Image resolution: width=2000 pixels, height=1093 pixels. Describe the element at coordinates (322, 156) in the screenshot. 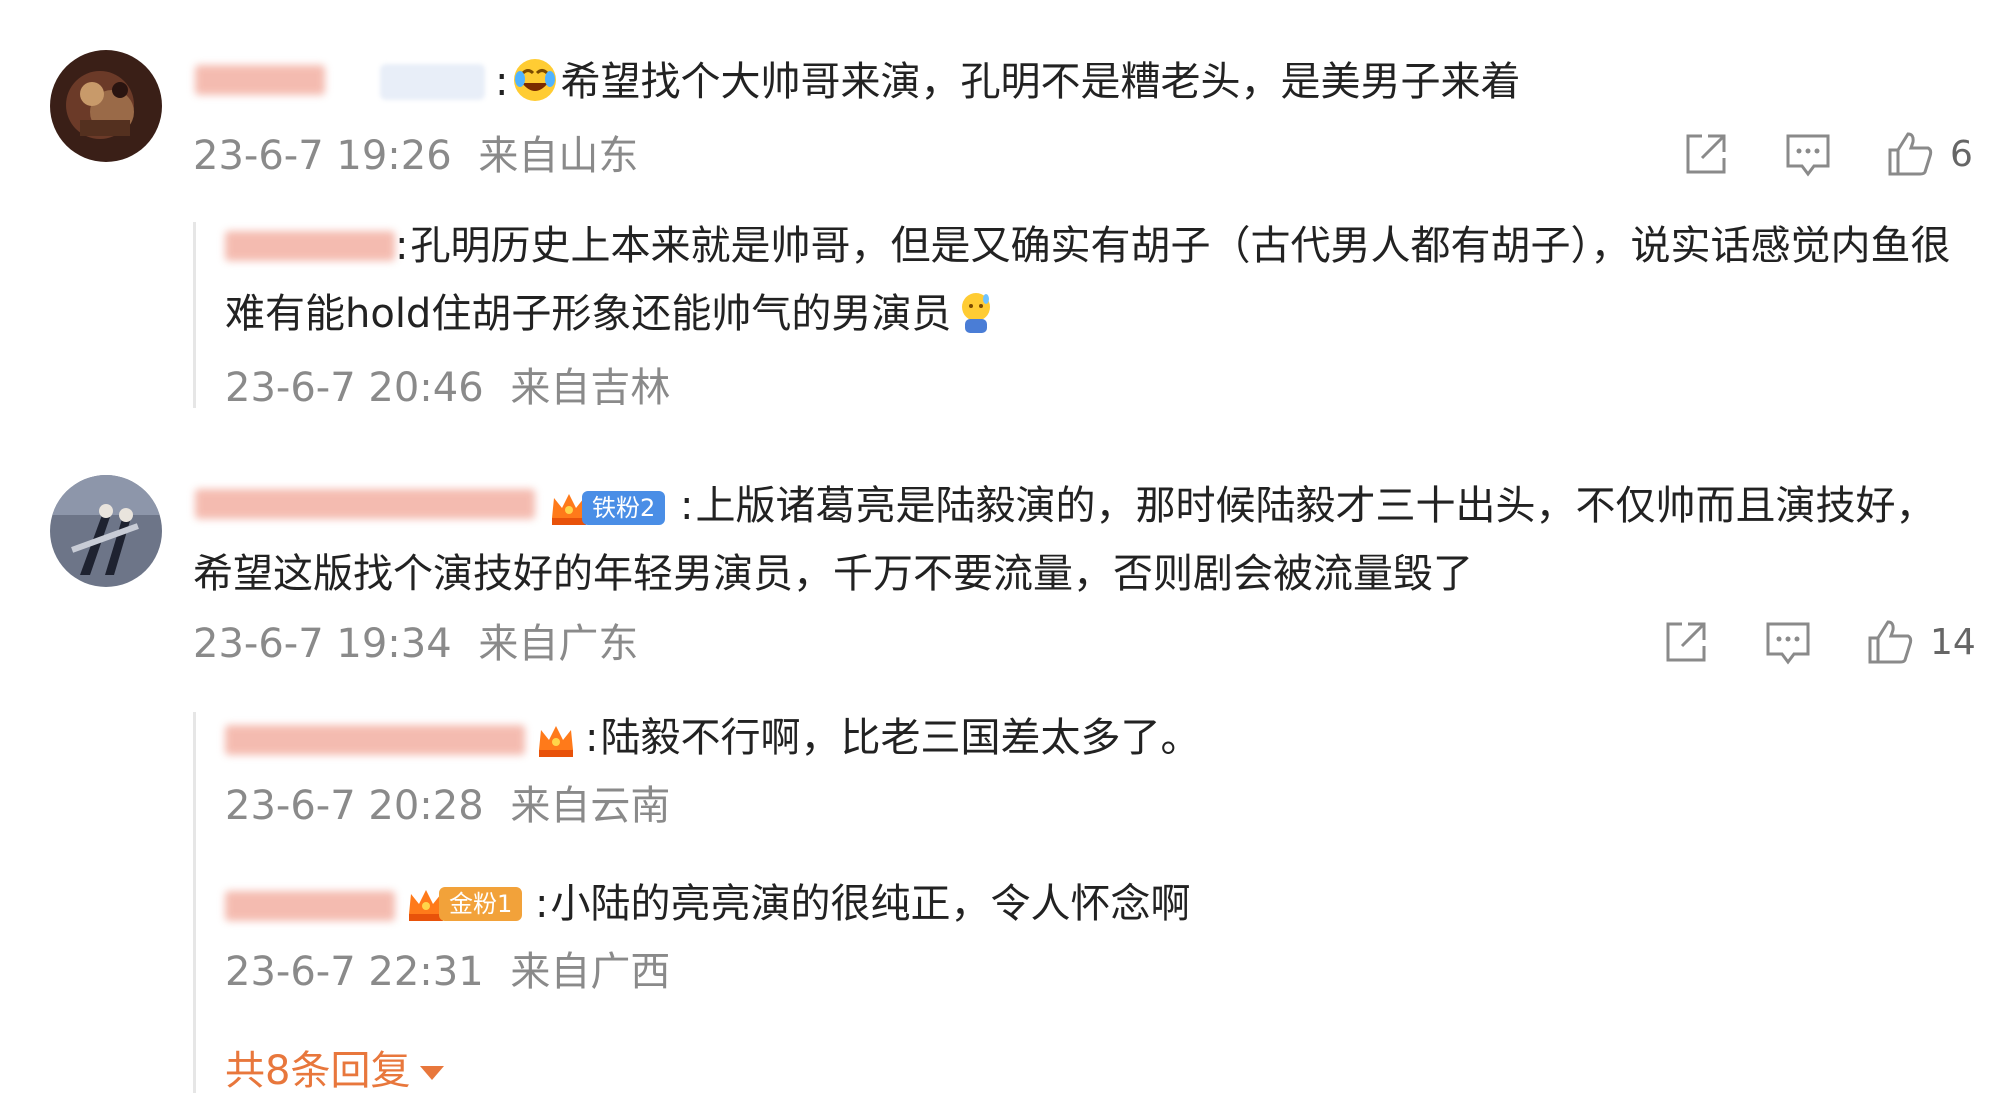

I see `comment-date: 23-6-7 19:26` at that location.